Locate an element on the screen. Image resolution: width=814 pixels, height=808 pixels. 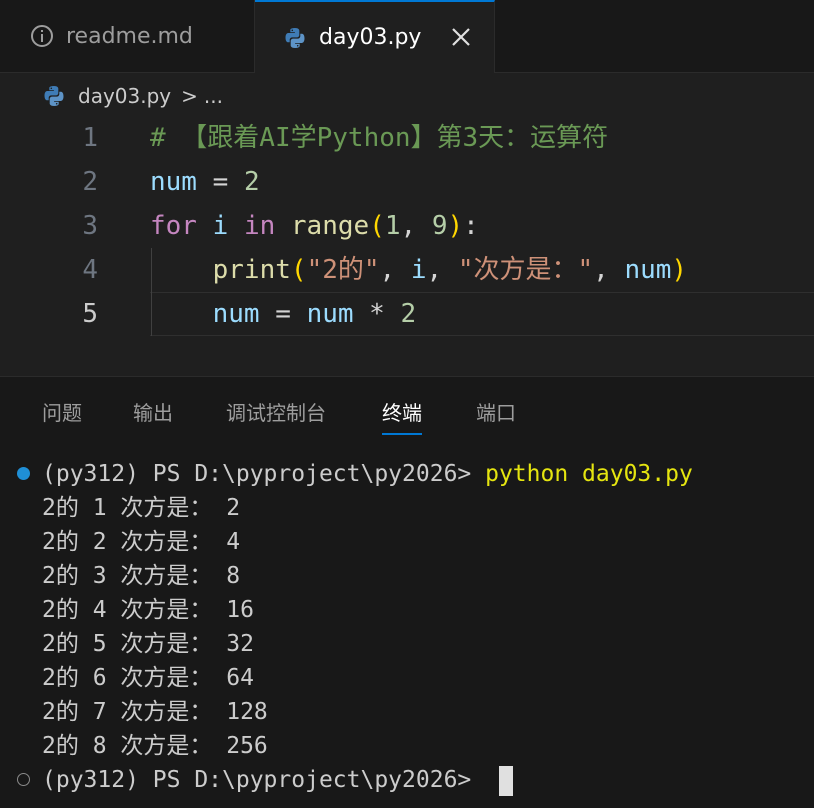
tab-readme-label: readme.md is located at coordinates (129, 36).